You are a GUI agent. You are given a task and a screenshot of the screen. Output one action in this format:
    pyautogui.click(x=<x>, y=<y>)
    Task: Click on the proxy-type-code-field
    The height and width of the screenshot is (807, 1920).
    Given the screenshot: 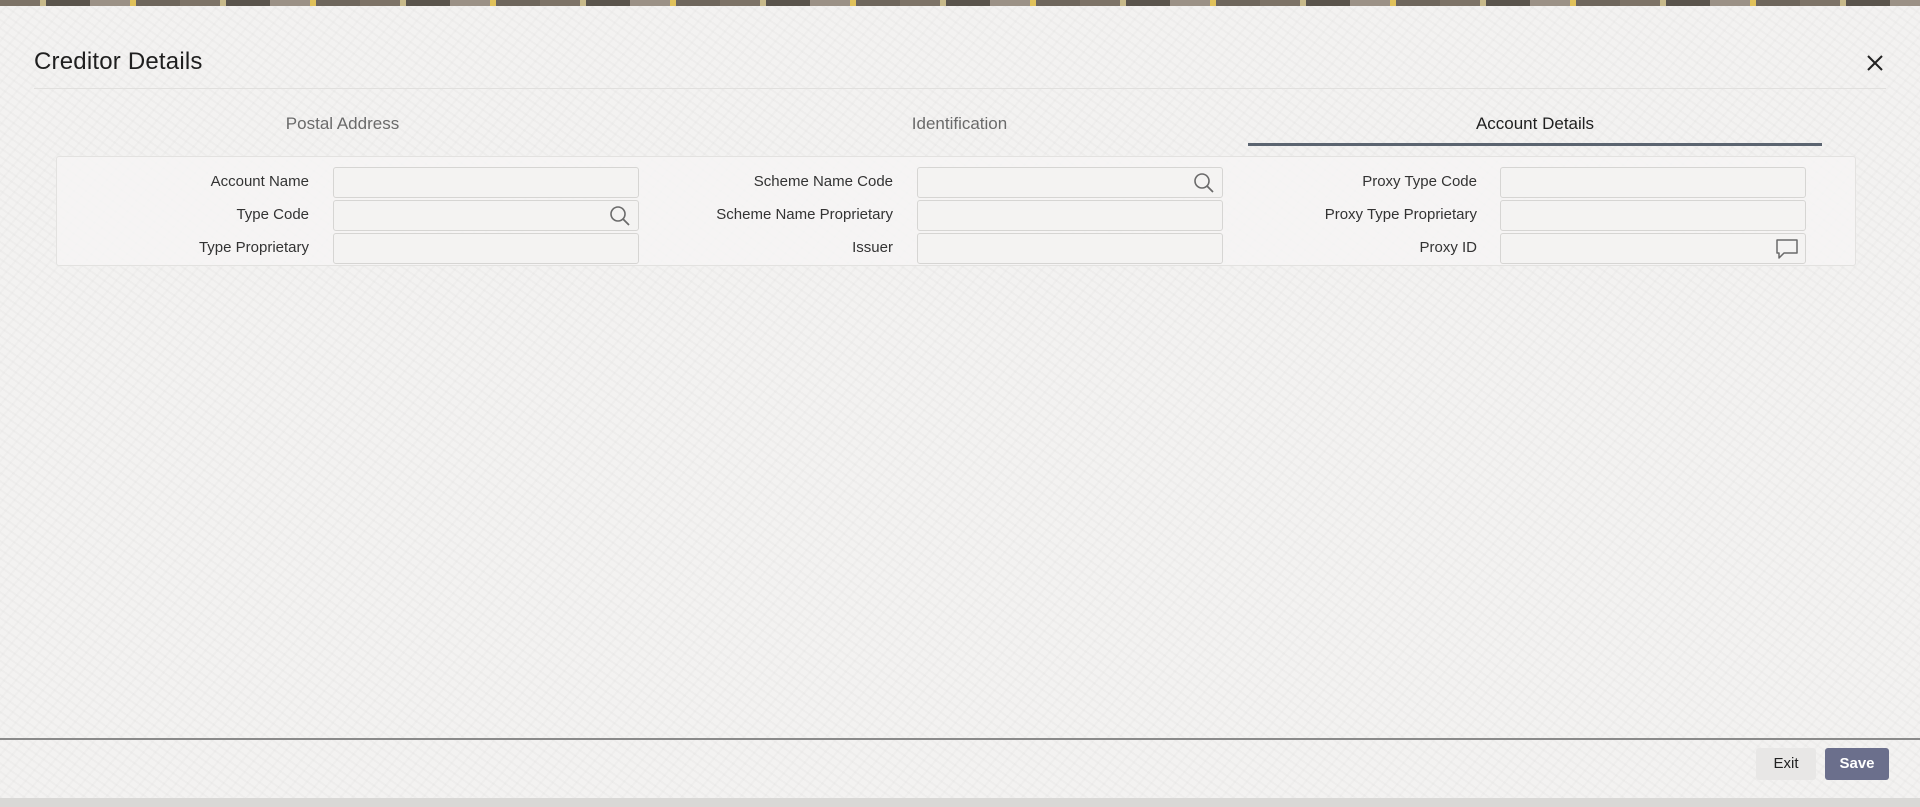 What is the action you would take?
    pyautogui.click(x=1653, y=182)
    